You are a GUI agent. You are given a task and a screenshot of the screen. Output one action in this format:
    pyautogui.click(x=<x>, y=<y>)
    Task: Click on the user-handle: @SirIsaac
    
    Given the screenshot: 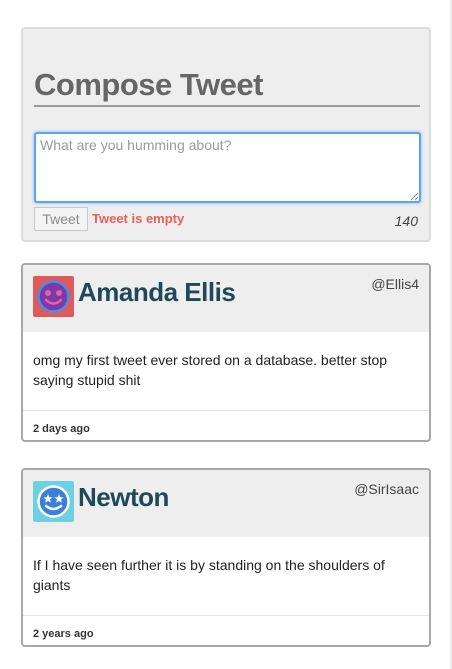 What is the action you would take?
    pyautogui.click(x=386, y=489)
    